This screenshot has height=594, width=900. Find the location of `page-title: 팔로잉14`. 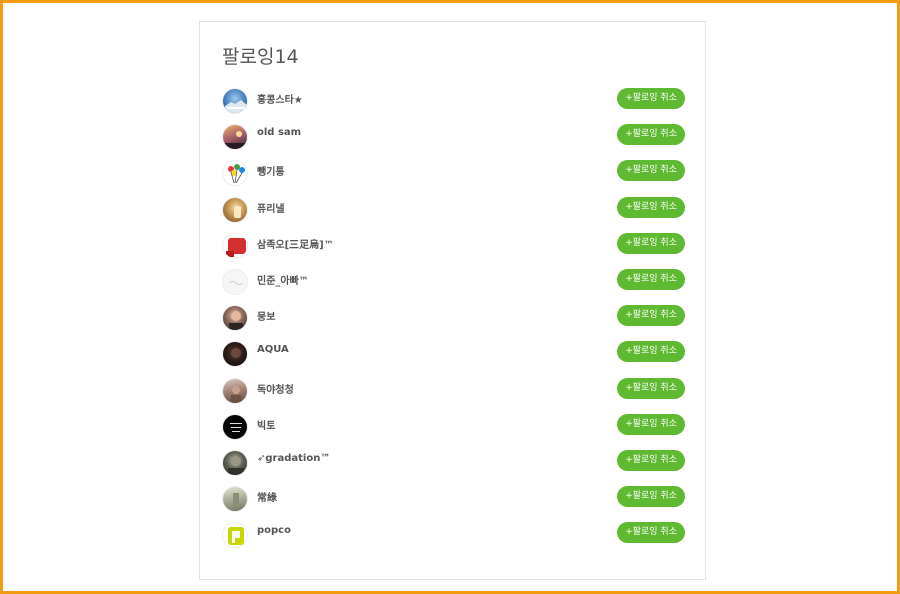

page-title: 팔로잉14 is located at coordinates (260, 57).